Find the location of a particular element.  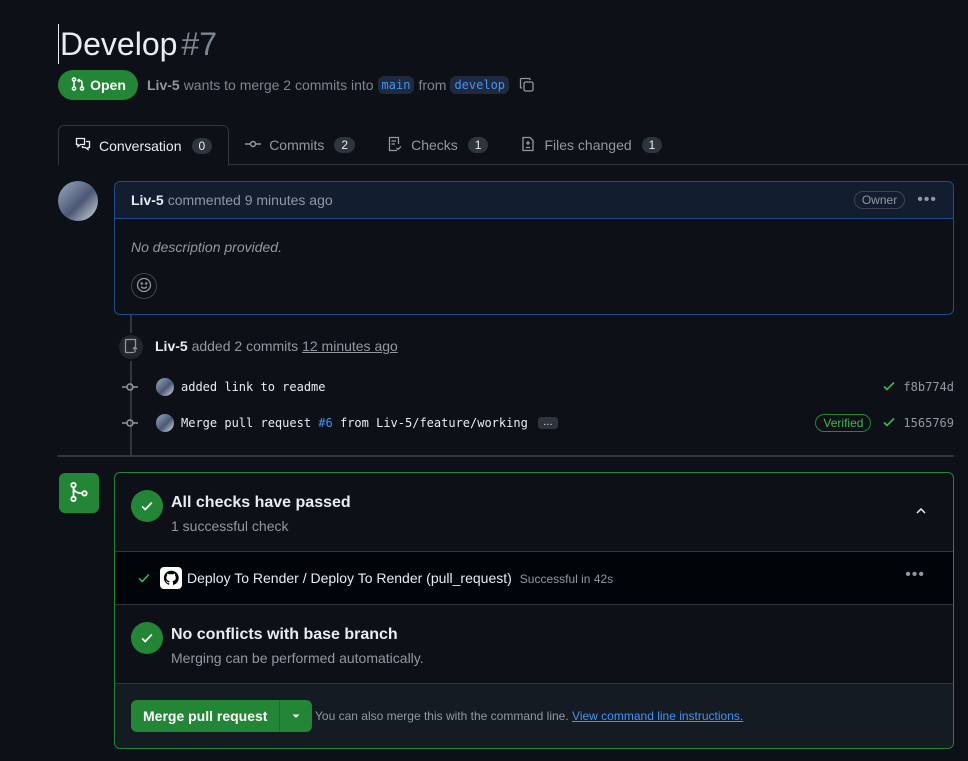

pr-number: #7 is located at coordinates (199, 44).